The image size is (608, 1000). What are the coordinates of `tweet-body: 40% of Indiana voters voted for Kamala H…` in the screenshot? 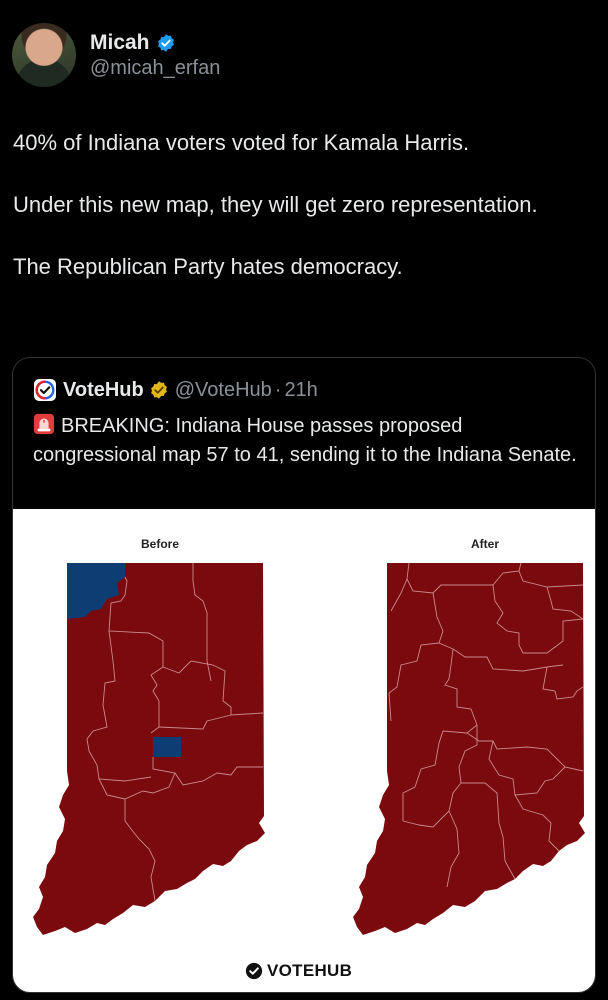 It's located at (303, 204).